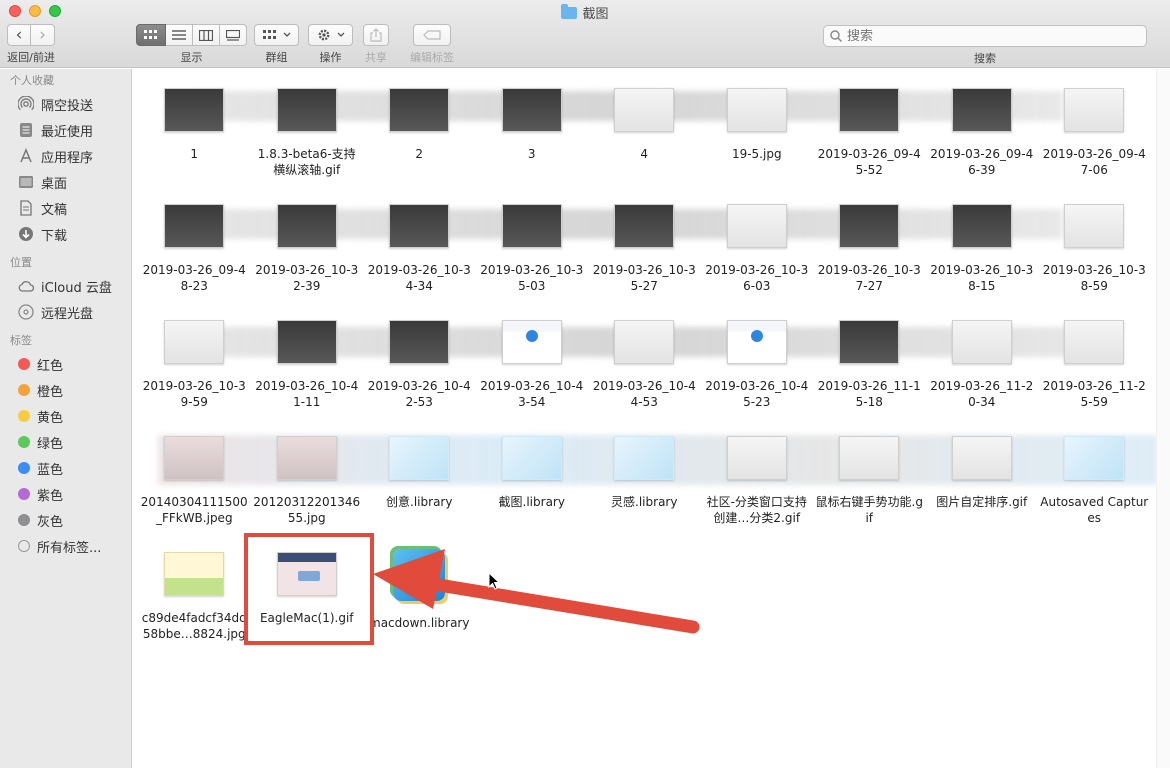 This screenshot has height=768, width=1170. I want to click on scrollbar, so click(1163, 418).